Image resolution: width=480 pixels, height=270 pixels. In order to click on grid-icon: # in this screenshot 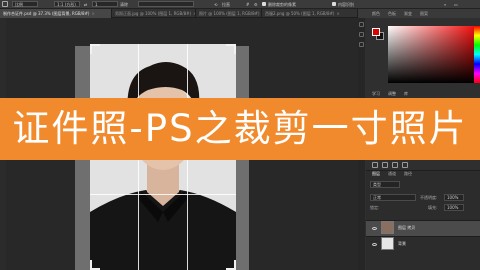, I will do `click(247, 4)`.